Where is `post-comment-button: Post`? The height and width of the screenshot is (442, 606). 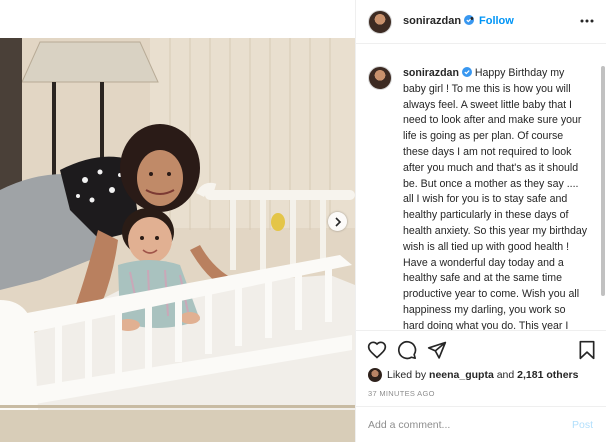 post-comment-button: Post is located at coordinates (582, 425).